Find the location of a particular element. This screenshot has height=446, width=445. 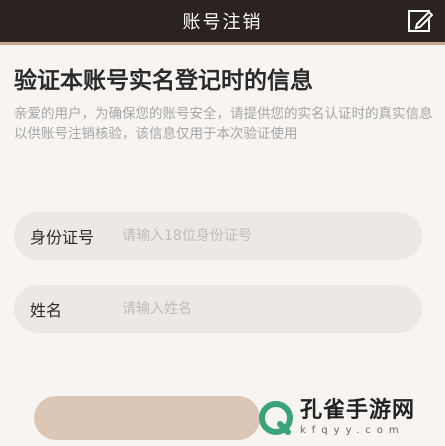

submit-button is located at coordinates (147, 418).